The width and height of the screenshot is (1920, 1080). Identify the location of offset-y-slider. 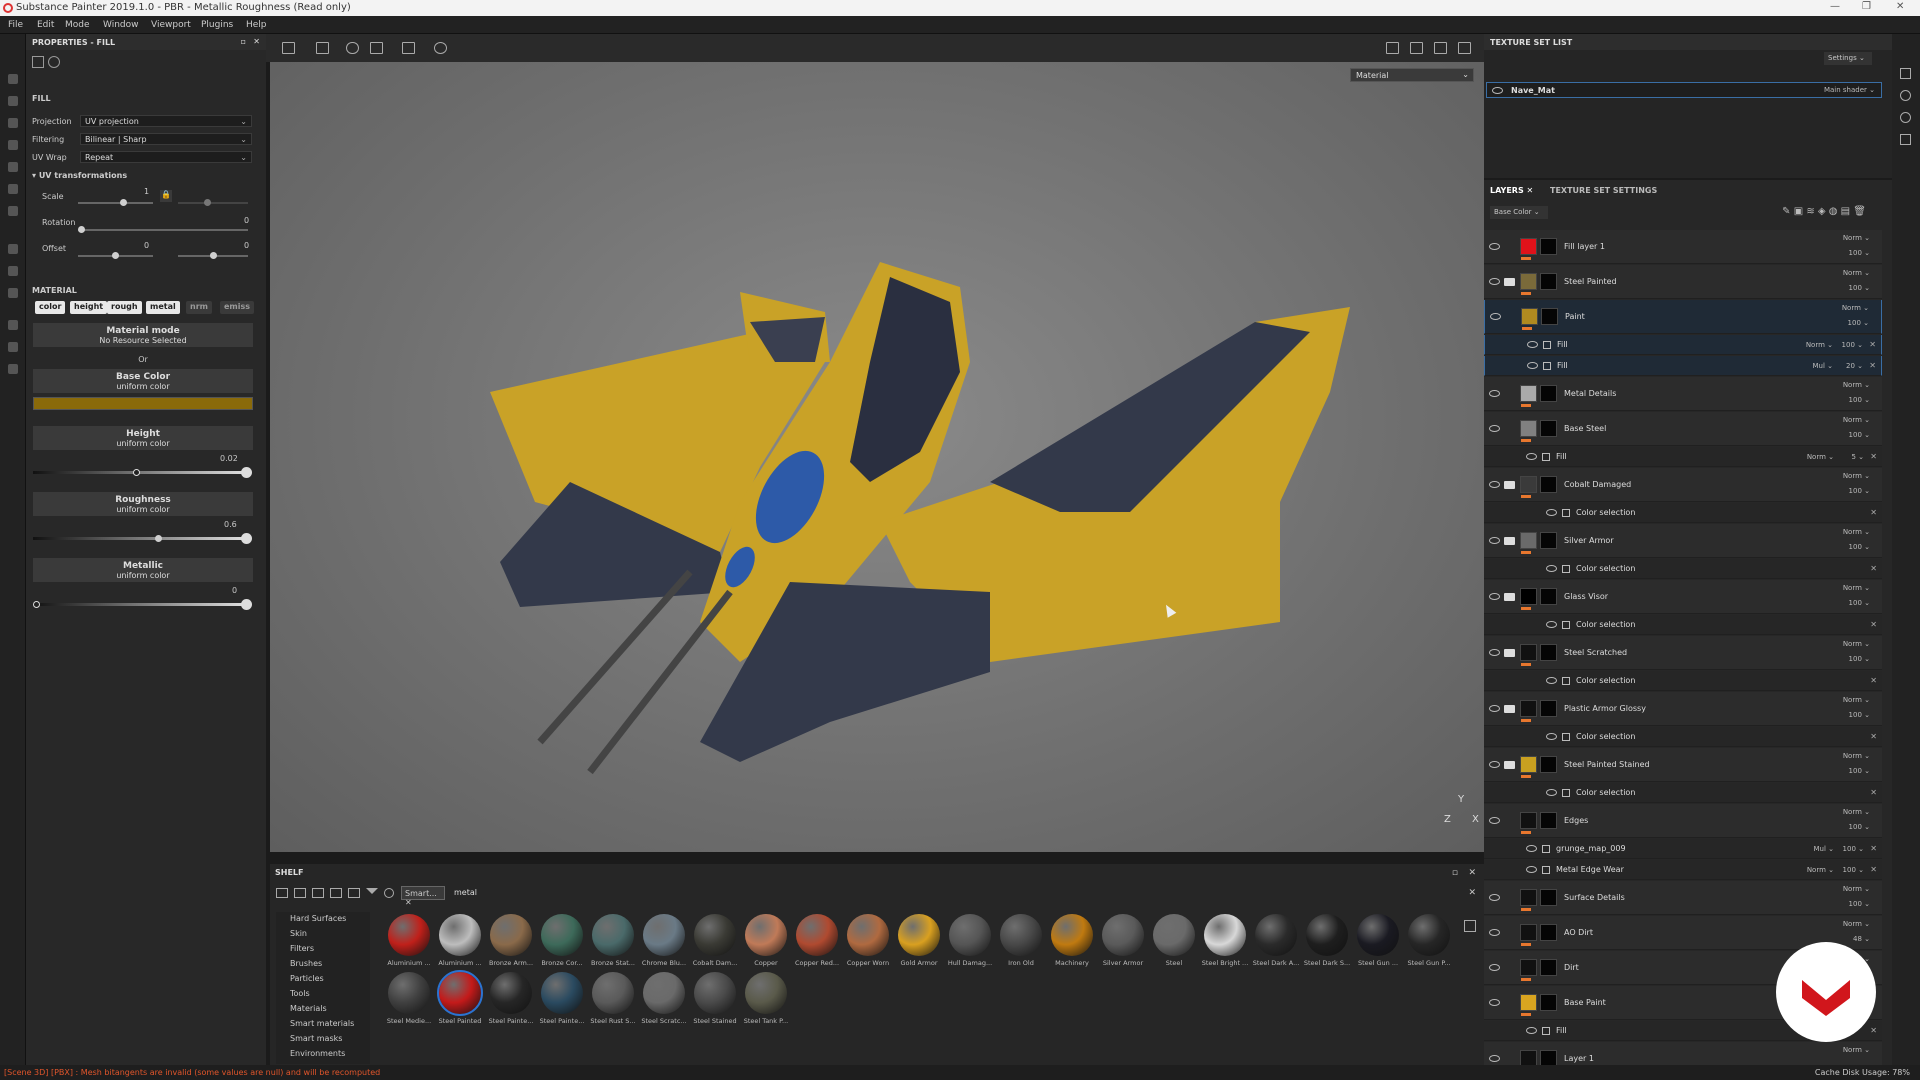
(213, 255).